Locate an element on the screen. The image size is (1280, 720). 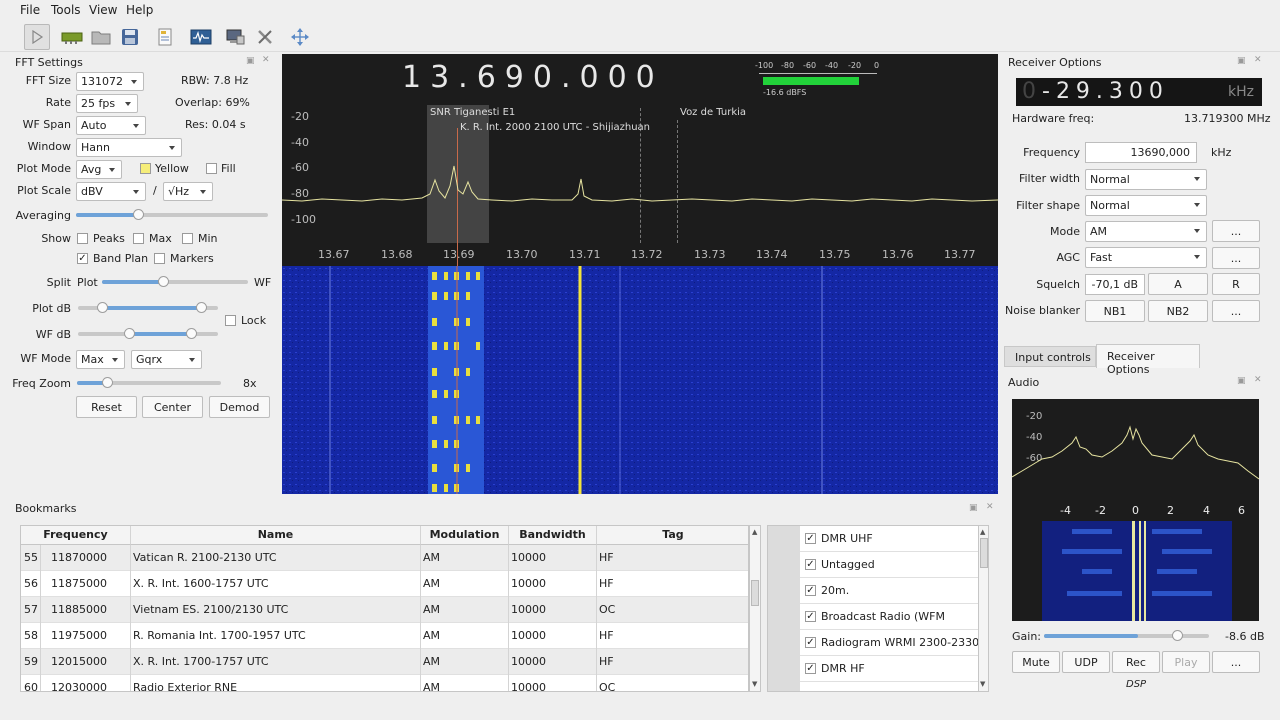
waveform-button is located at coordinates (201, 37).